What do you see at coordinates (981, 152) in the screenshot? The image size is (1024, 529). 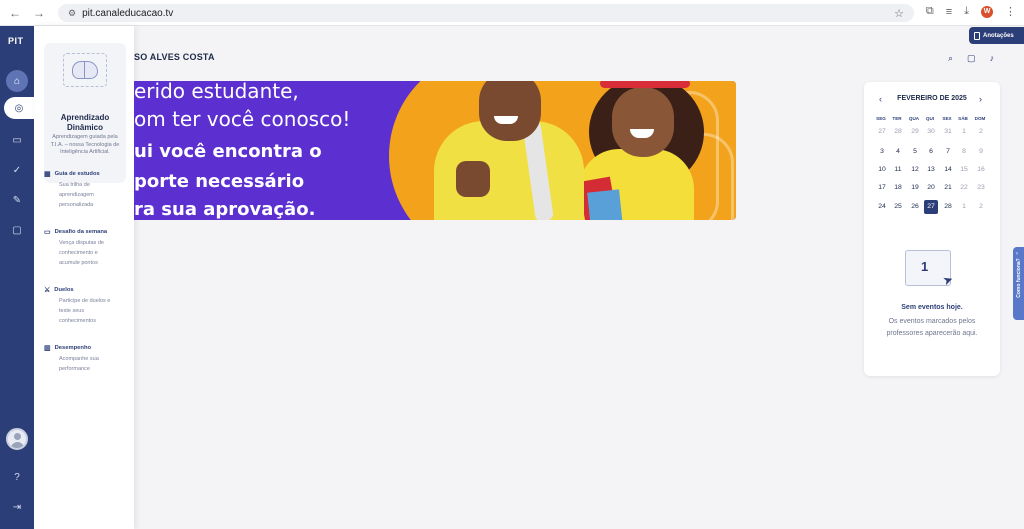 I see `calendar-day: 9` at bounding box center [981, 152].